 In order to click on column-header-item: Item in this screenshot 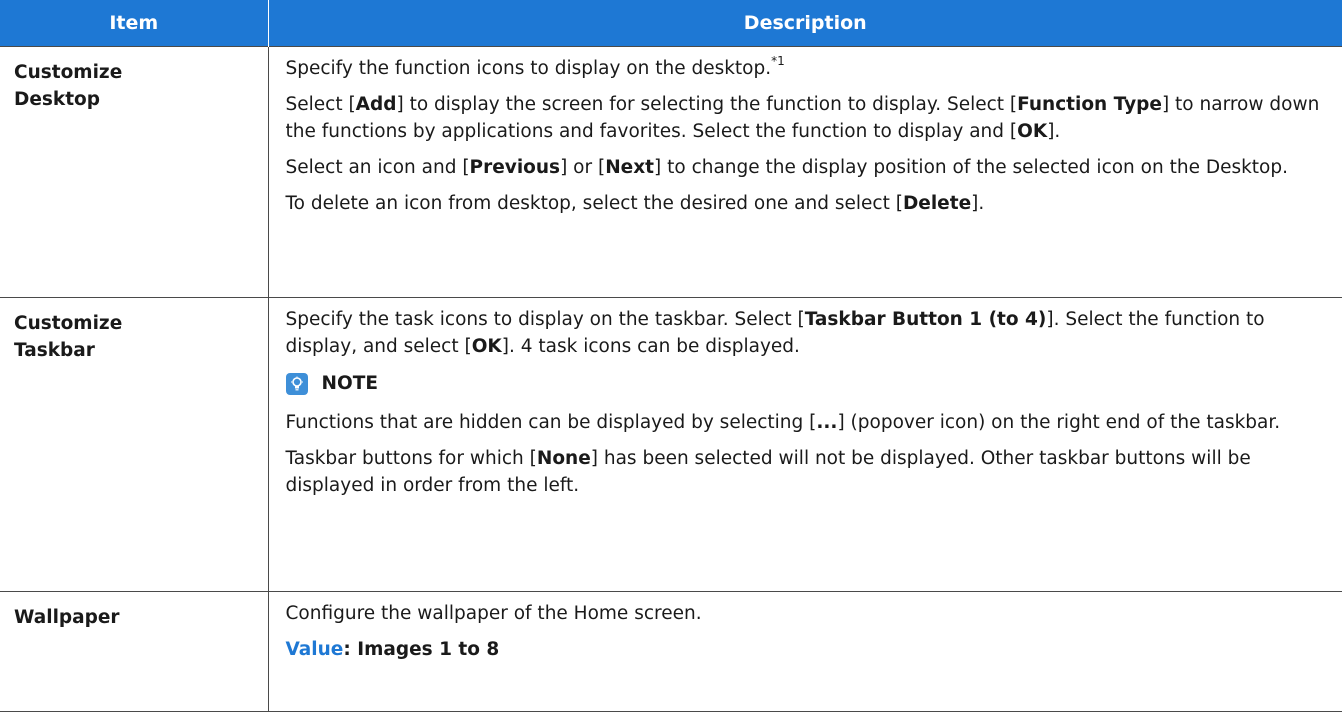, I will do `click(134, 23)`.